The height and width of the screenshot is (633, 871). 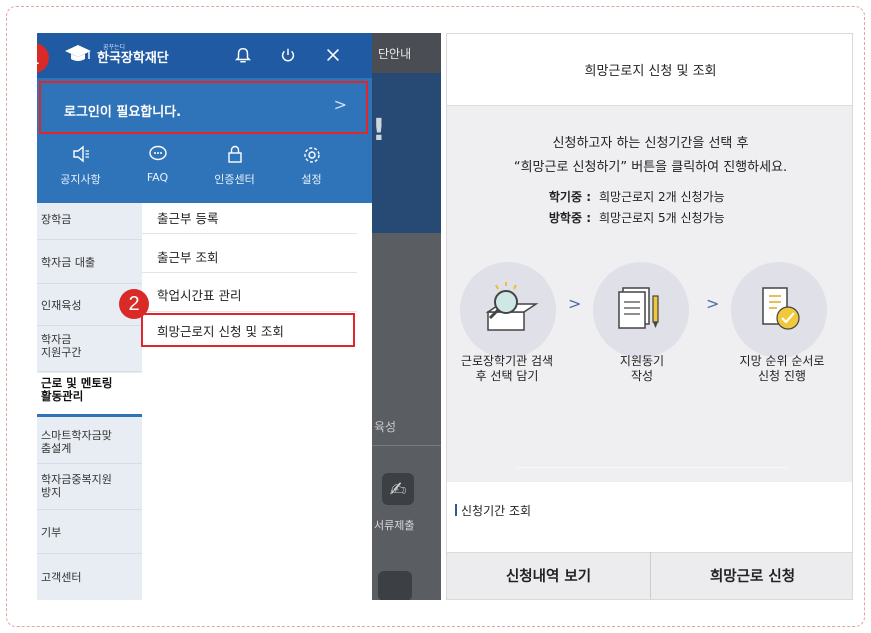 I want to click on instruction-line-2: “희망근로 신청하기” 버튼을 클릭하여 진행하세요., so click(x=650, y=167).